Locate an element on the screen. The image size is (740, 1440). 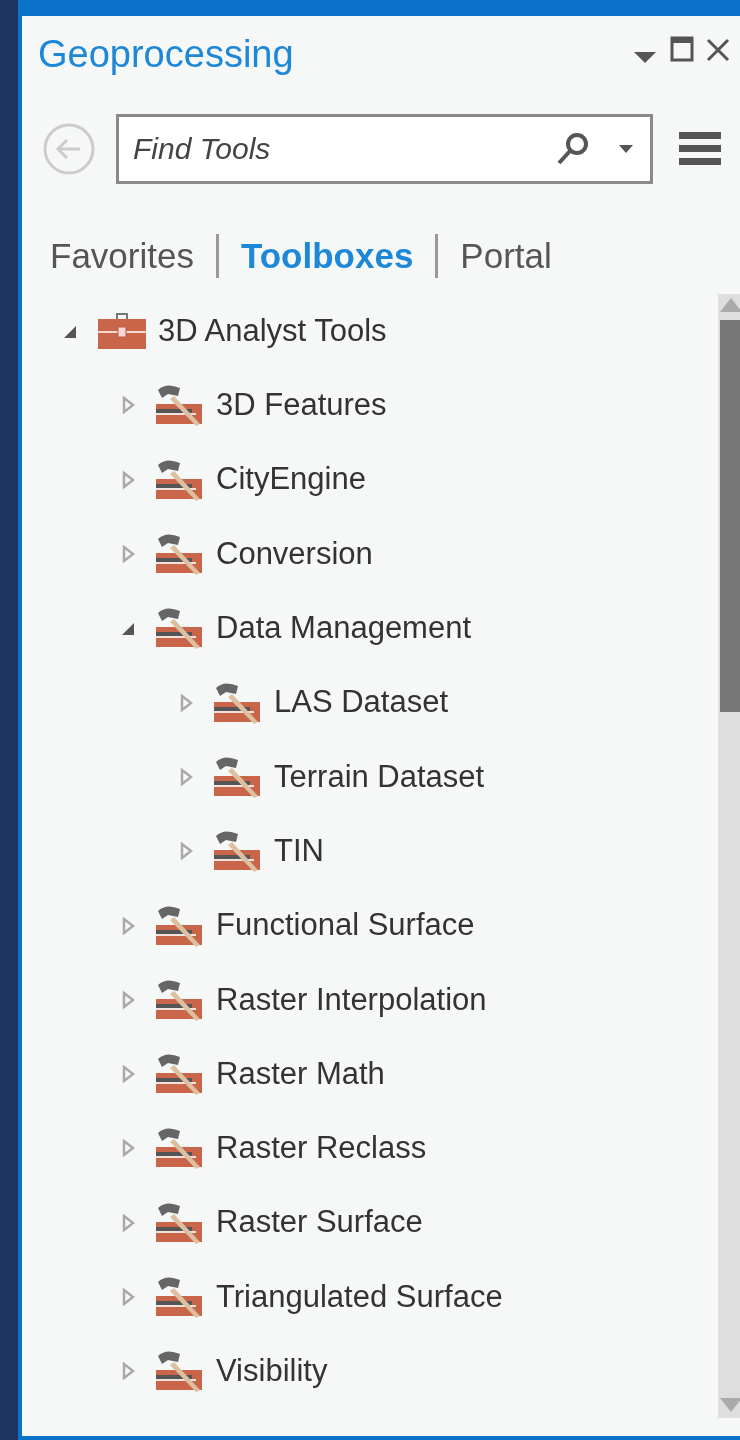
tree-item: Raster Surface is located at coordinates (319, 1222).